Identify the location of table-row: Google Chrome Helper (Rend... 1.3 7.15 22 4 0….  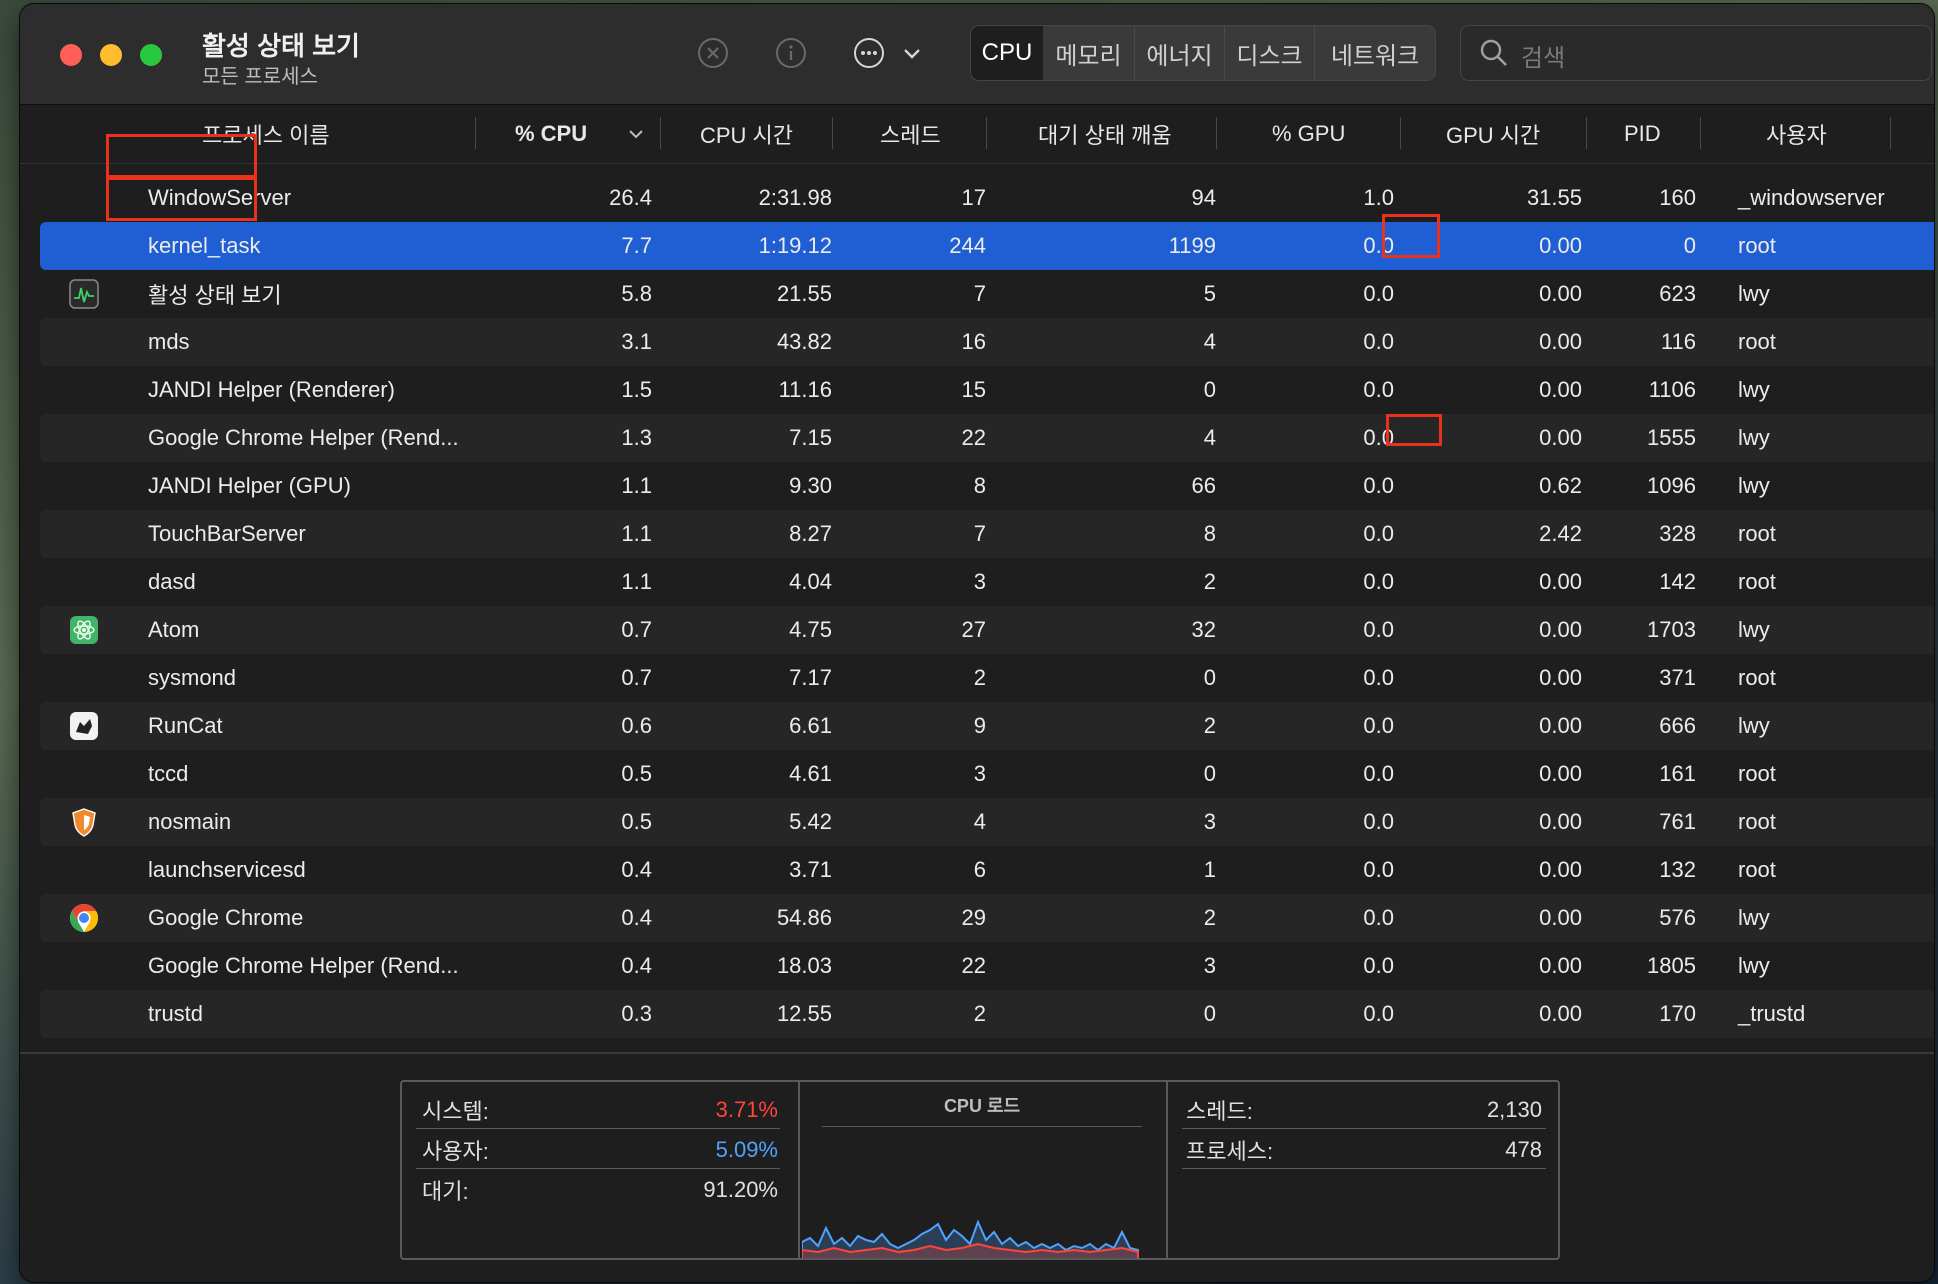
(987, 438).